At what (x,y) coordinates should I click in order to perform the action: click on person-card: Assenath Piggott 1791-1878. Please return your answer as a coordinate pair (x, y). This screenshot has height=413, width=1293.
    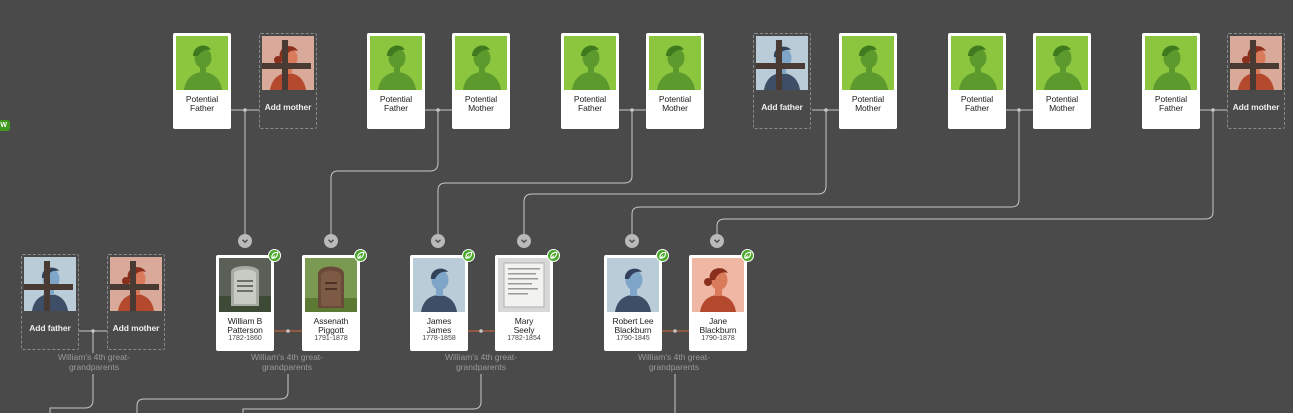
    Looking at the image, I should click on (334, 300).